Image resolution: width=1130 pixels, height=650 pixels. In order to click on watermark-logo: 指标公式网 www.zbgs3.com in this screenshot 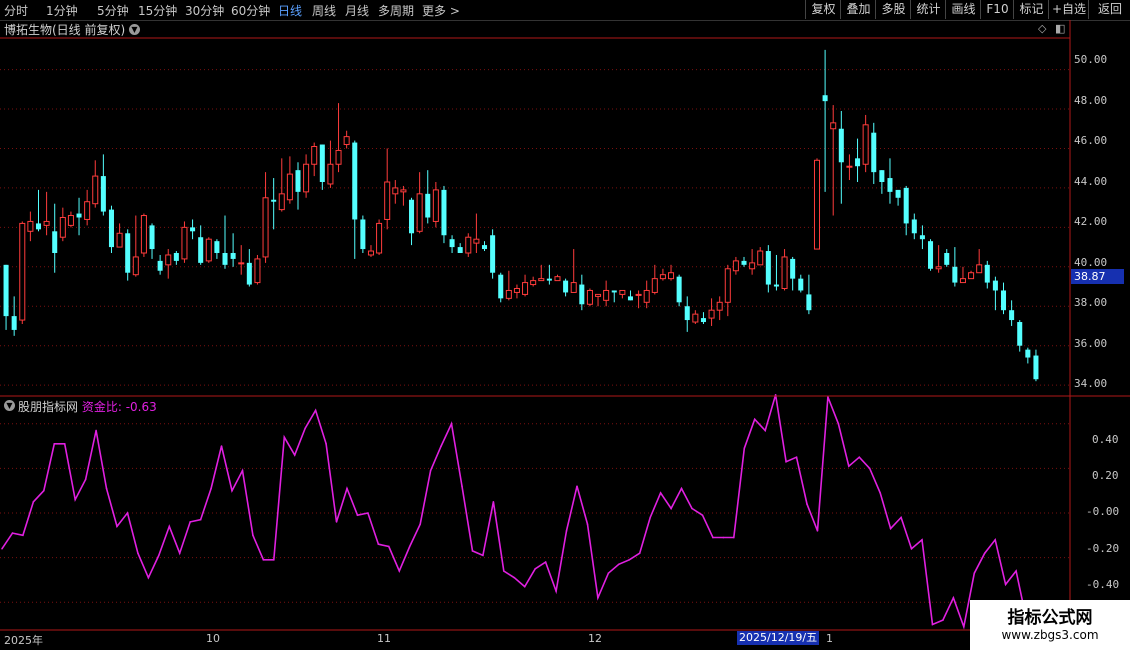, I will do `click(1050, 625)`.